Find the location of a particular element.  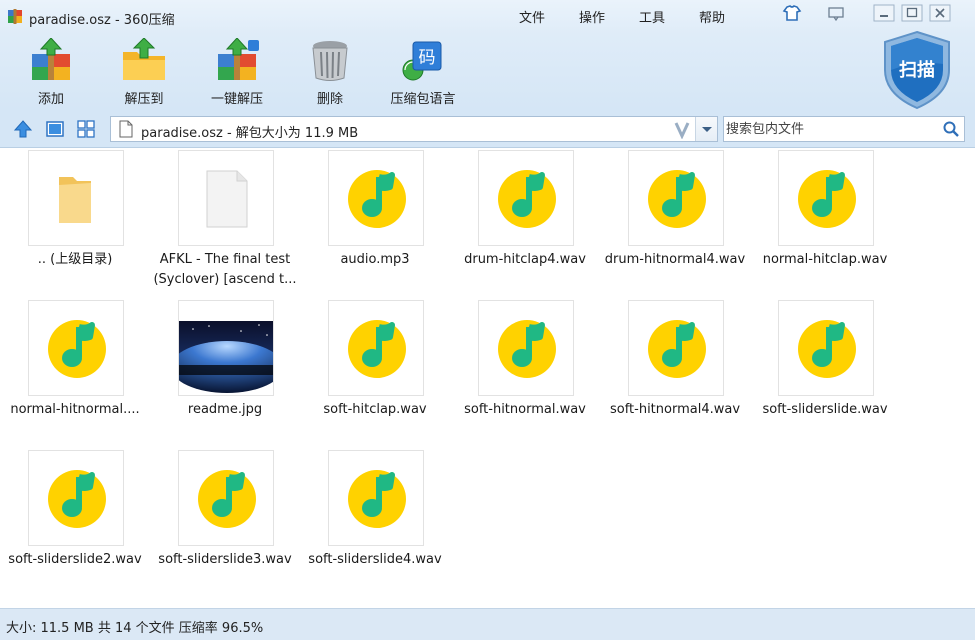

folder-icon is located at coordinates (75, 200).